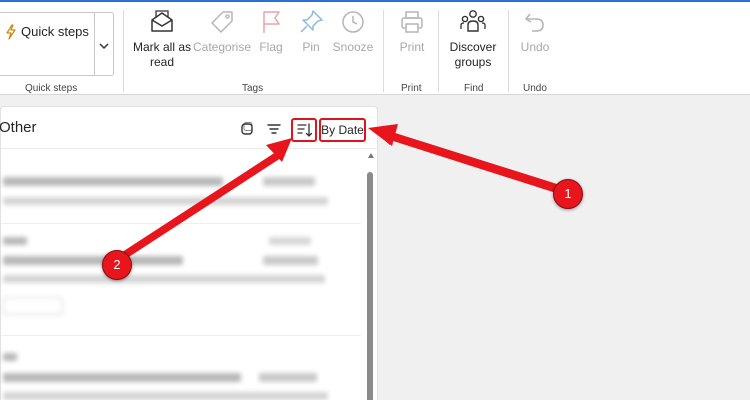  Describe the element at coordinates (412, 22) in the screenshot. I see `printer-icon` at that location.